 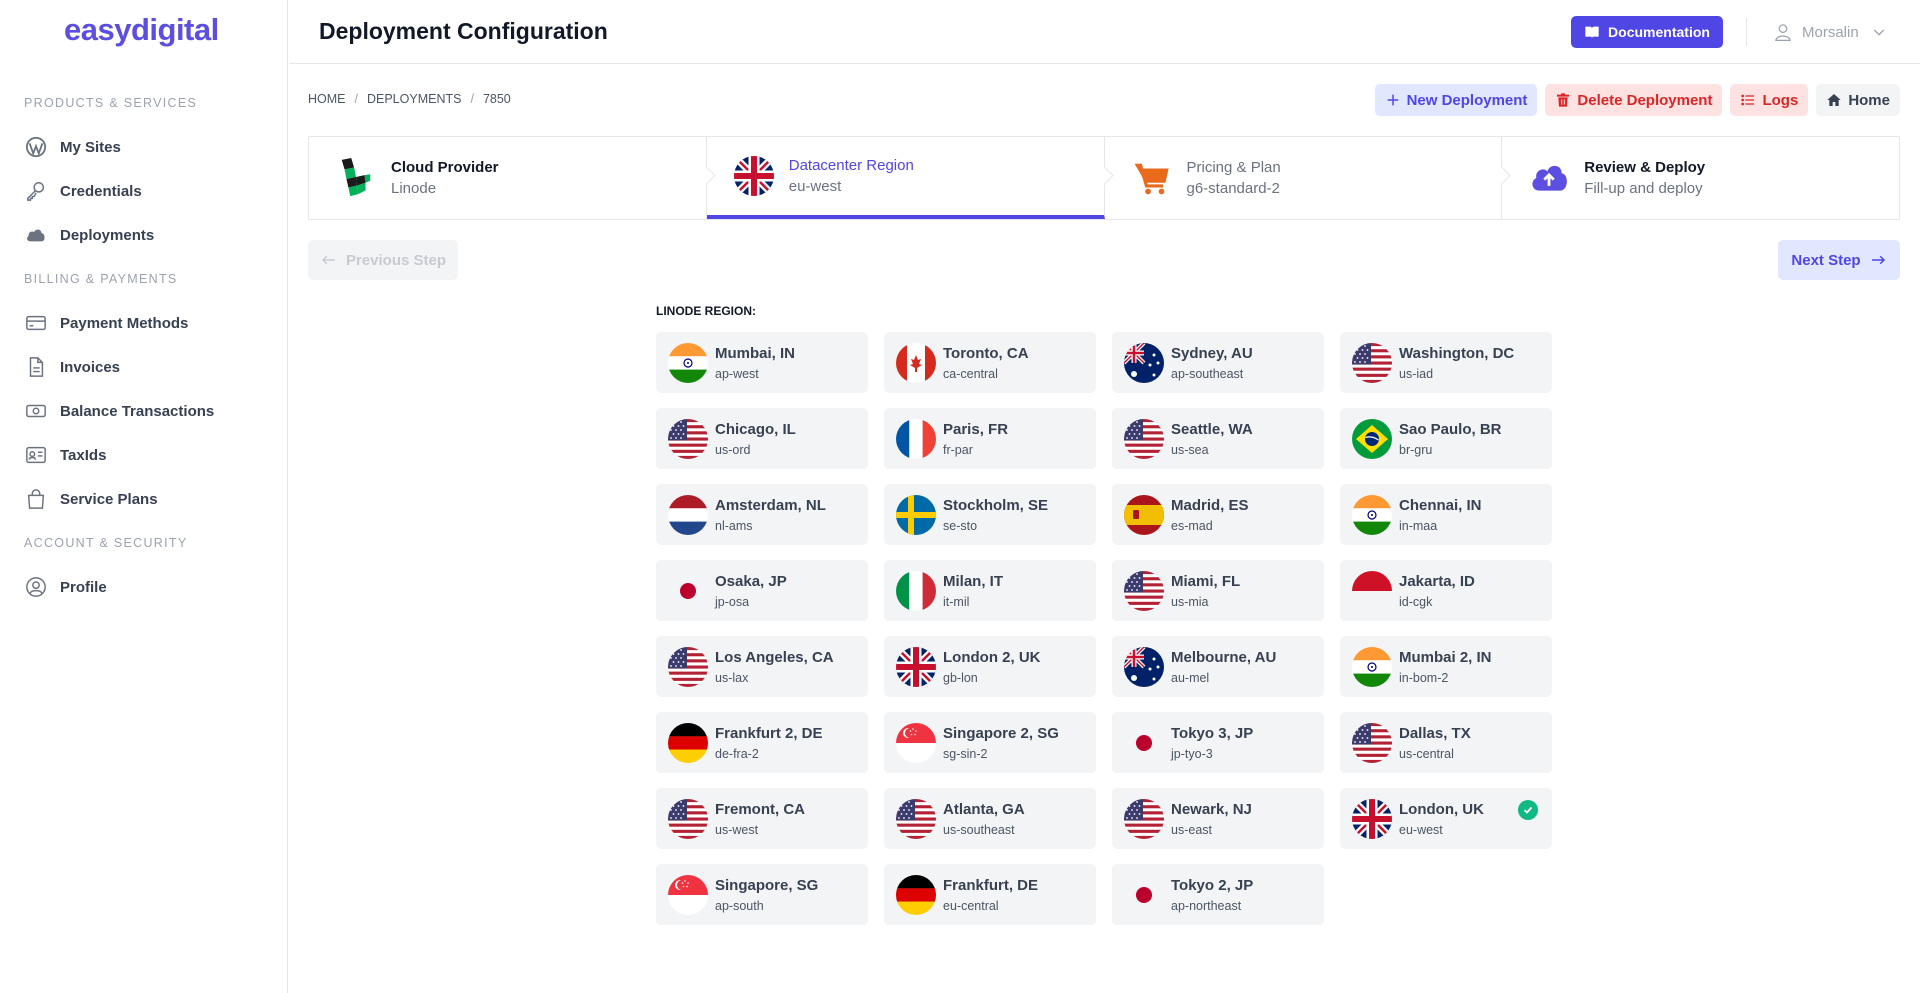 What do you see at coordinates (90, 367) in the screenshot?
I see `sidebar-item-label: Invoices` at bounding box center [90, 367].